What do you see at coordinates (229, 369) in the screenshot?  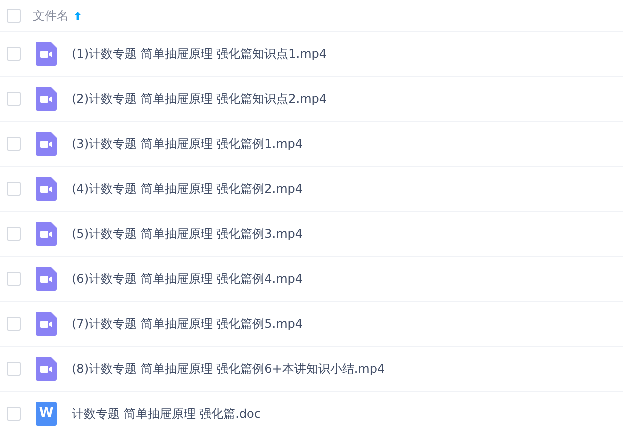 I see `file-name: (8)计数专题 简单抽屉原理 强化篇例6+本讲知识小结.mp4` at bounding box center [229, 369].